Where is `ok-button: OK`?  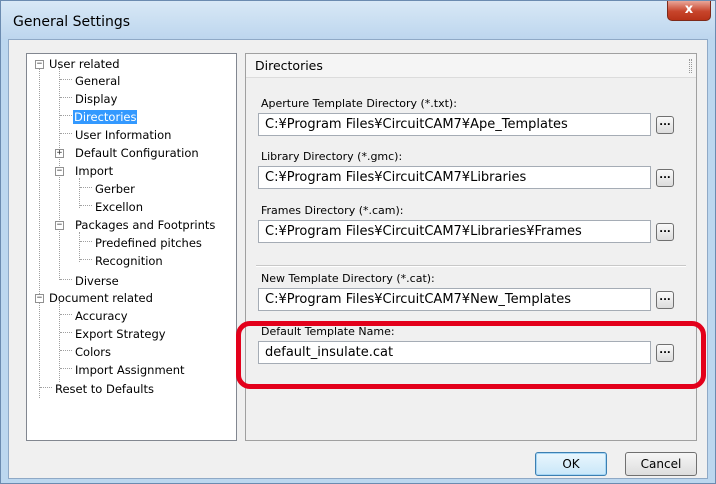
ok-button: OK is located at coordinates (571, 464).